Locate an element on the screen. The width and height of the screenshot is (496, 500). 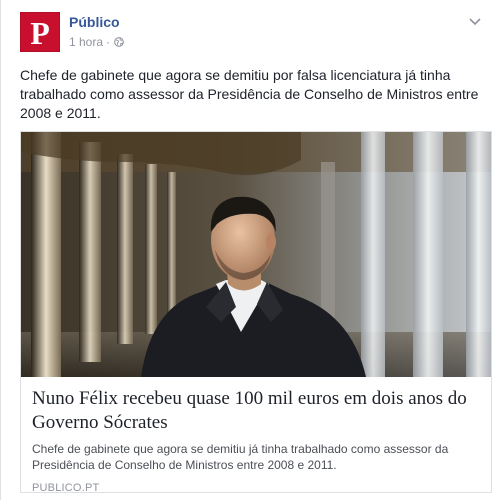
link-domain: PUBLICO.PT is located at coordinates (66, 487).